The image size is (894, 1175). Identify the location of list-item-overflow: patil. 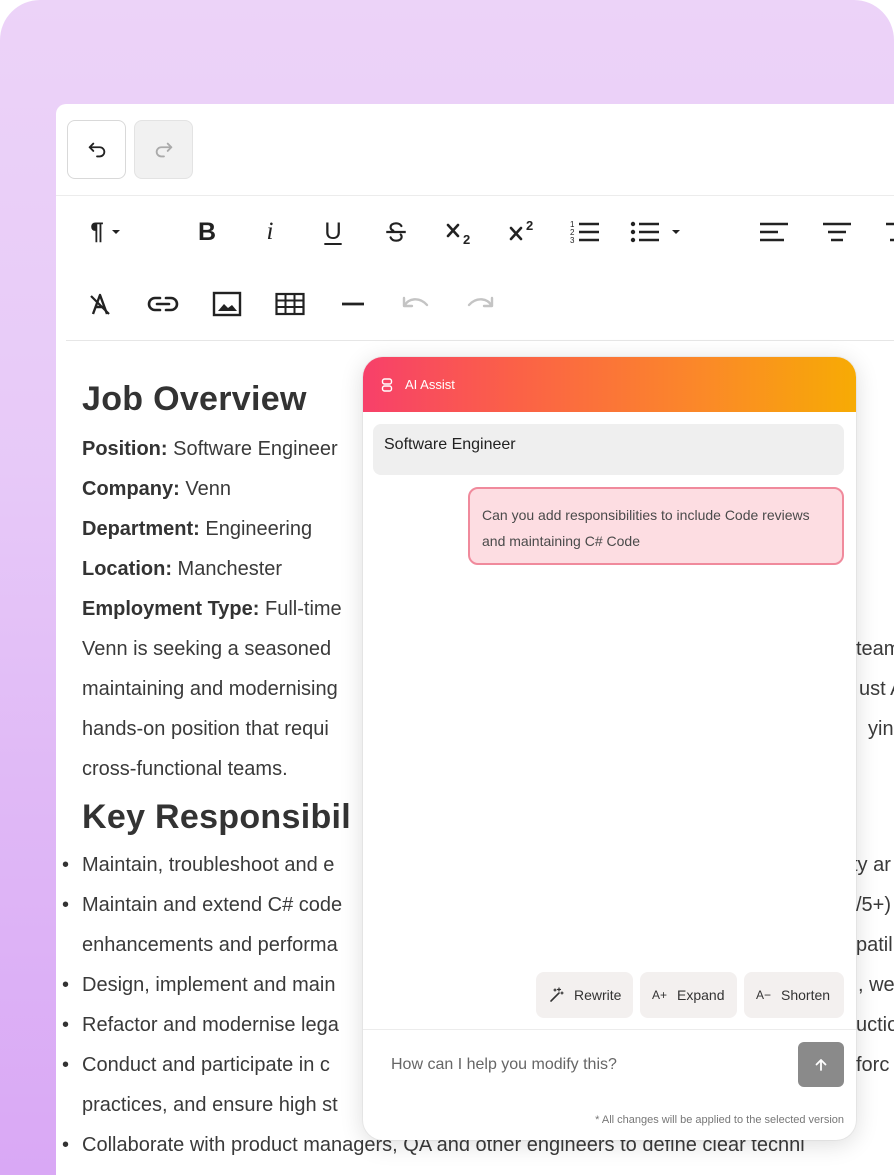
(874, 945).